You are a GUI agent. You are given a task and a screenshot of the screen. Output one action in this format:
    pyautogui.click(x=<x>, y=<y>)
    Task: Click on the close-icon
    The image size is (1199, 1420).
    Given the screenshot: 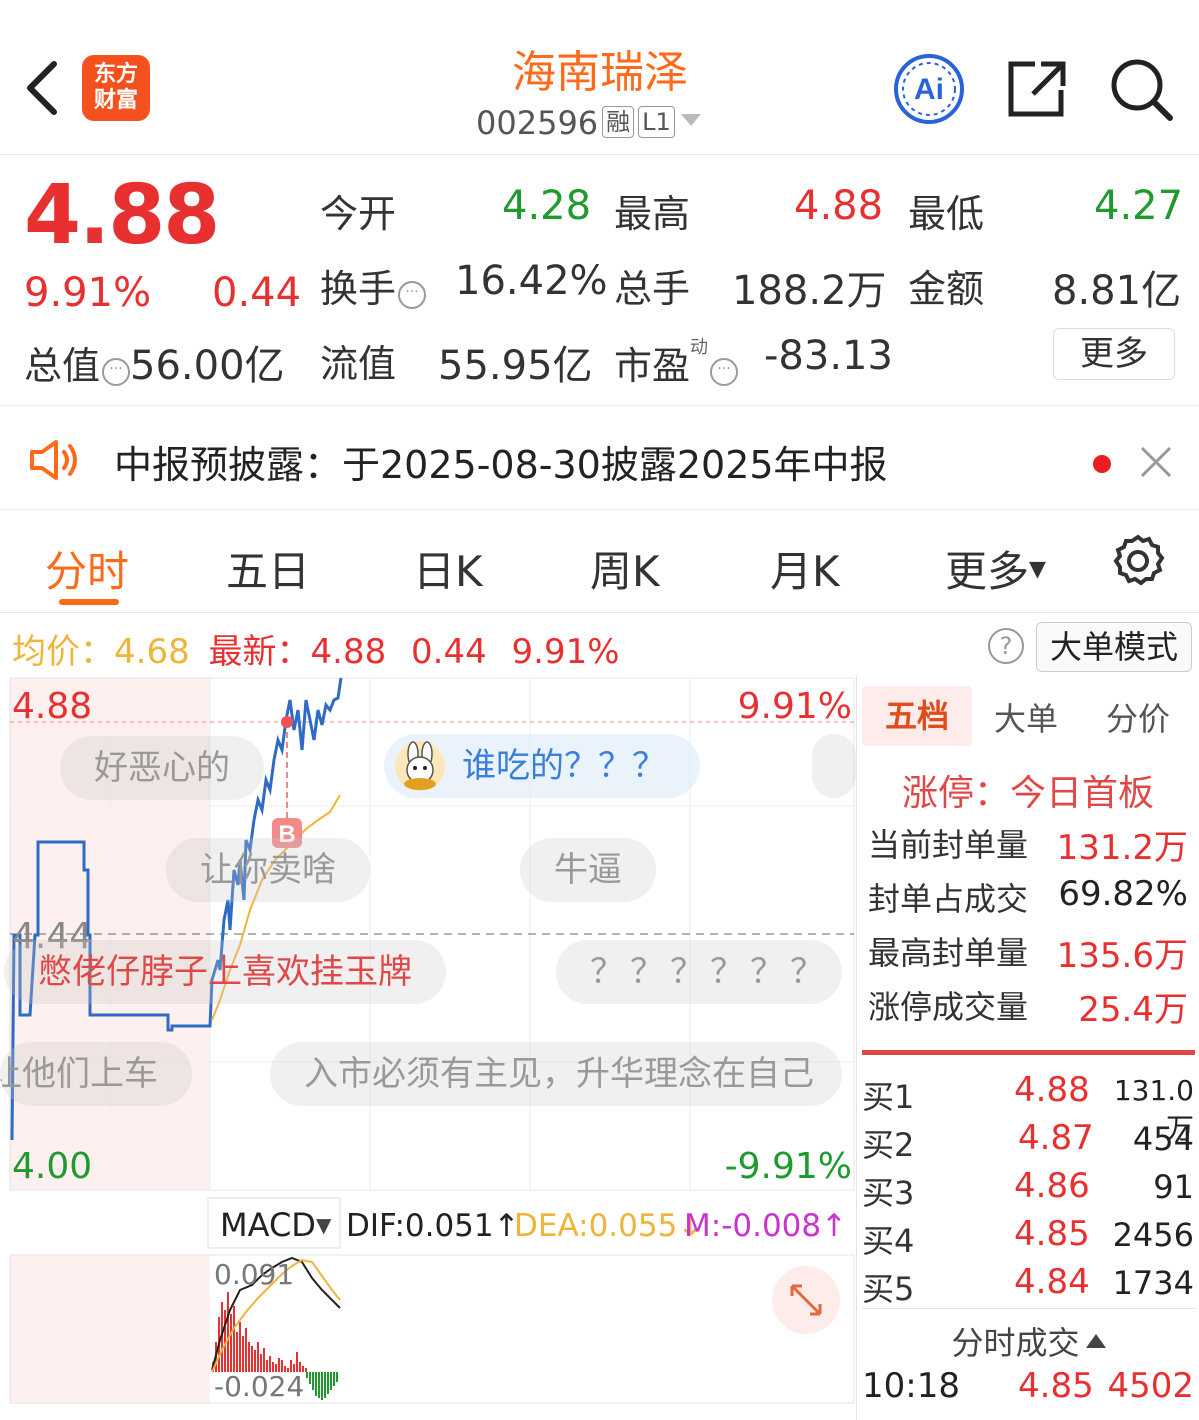 What is the action you would take?
    pyautogui.click(x=1156, y=462)
    